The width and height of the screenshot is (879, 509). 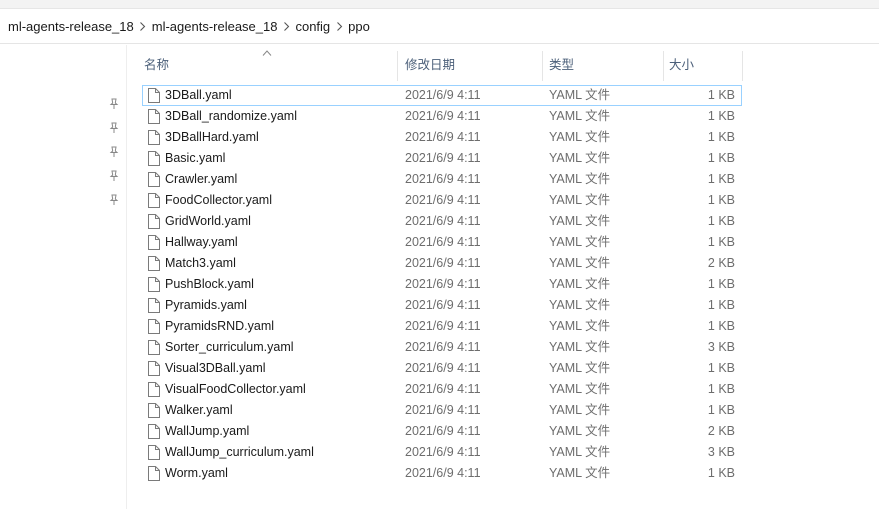 I want to click on file-row: Basic.yaml 2021/6/9 4:11 YAML 文件 1 KB, so click(x=442, y=158).